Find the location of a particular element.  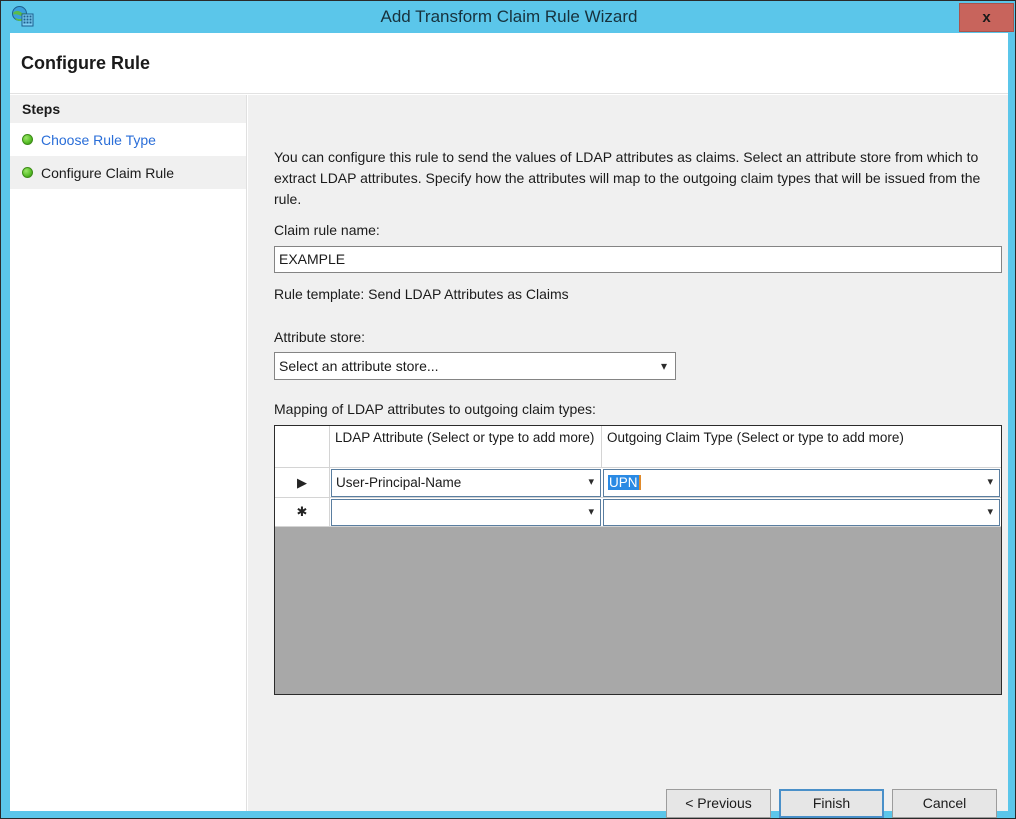

claim-rule-name-label: Claim rule name: is located at coordinates (327, 230).